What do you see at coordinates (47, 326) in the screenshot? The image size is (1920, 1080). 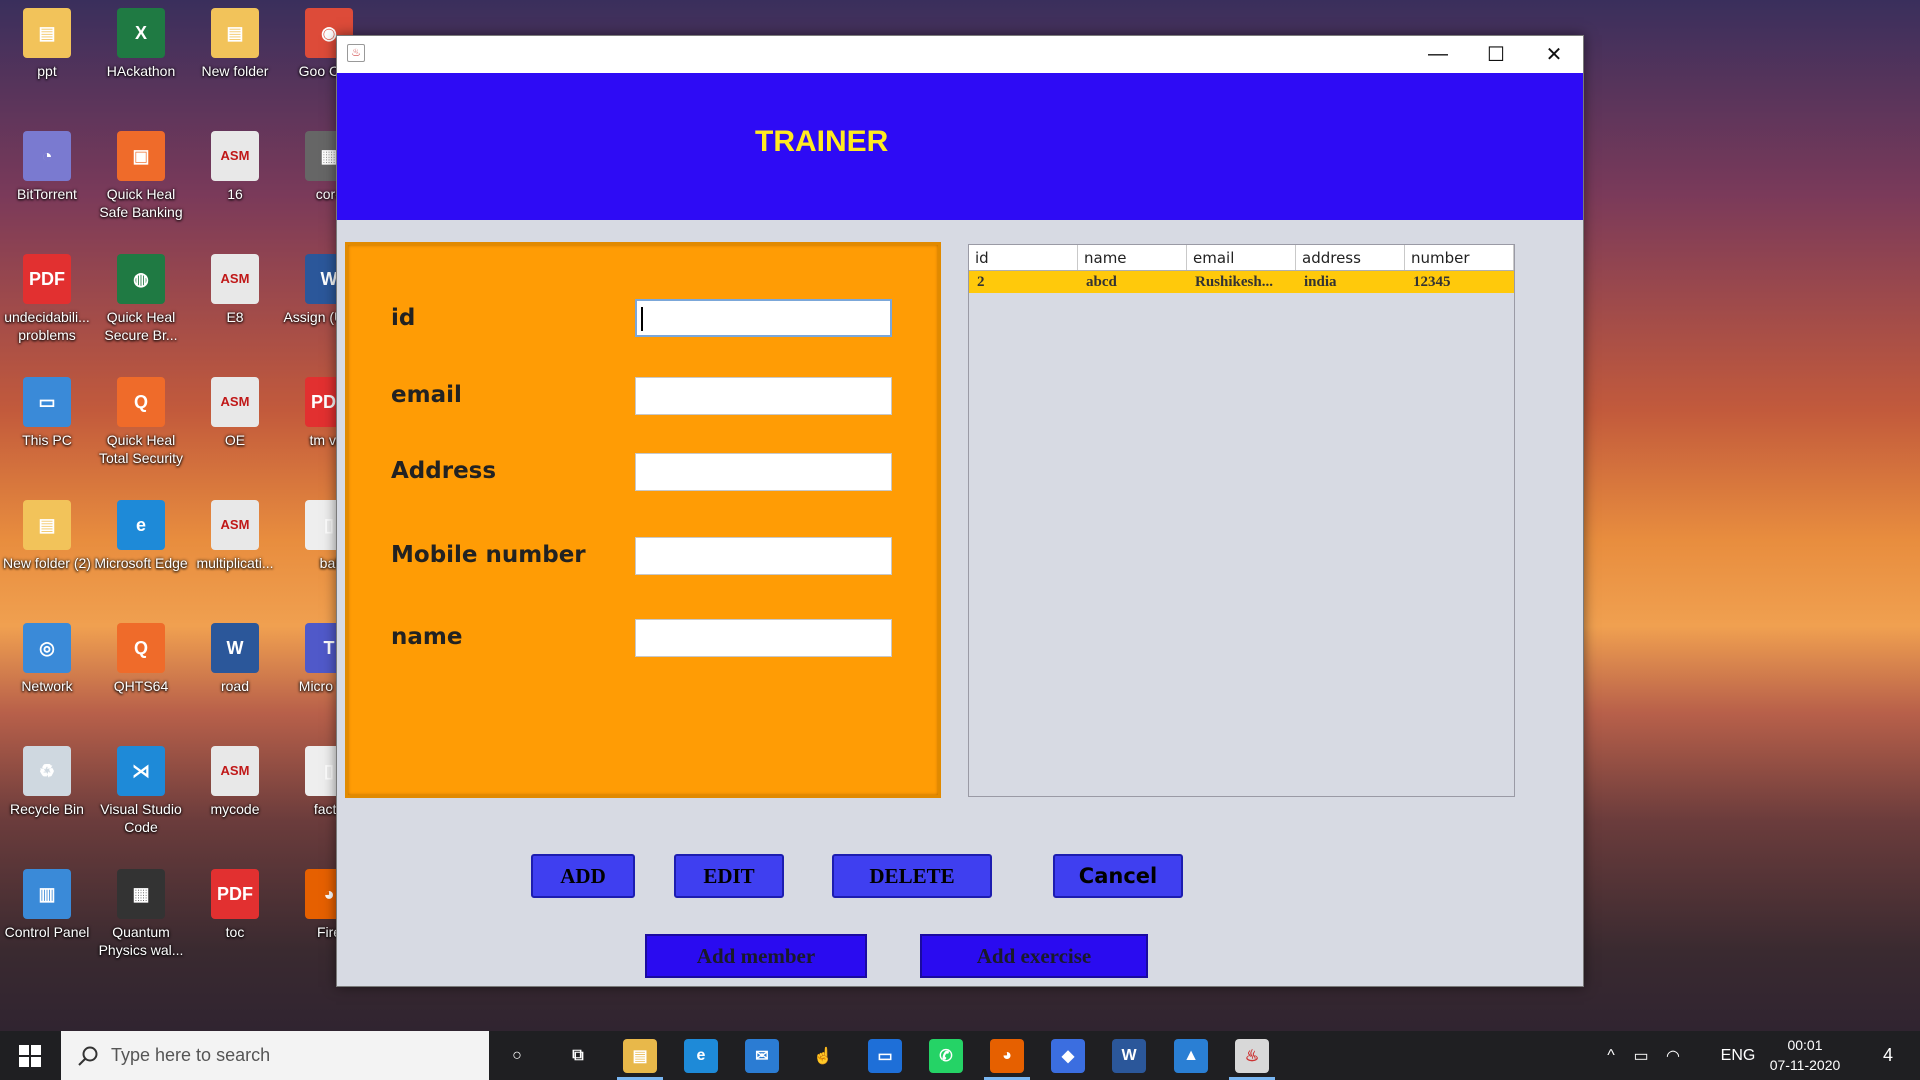 I see `desktop-icon-label: undecidabili... problems` at bounding box center [47, 326].